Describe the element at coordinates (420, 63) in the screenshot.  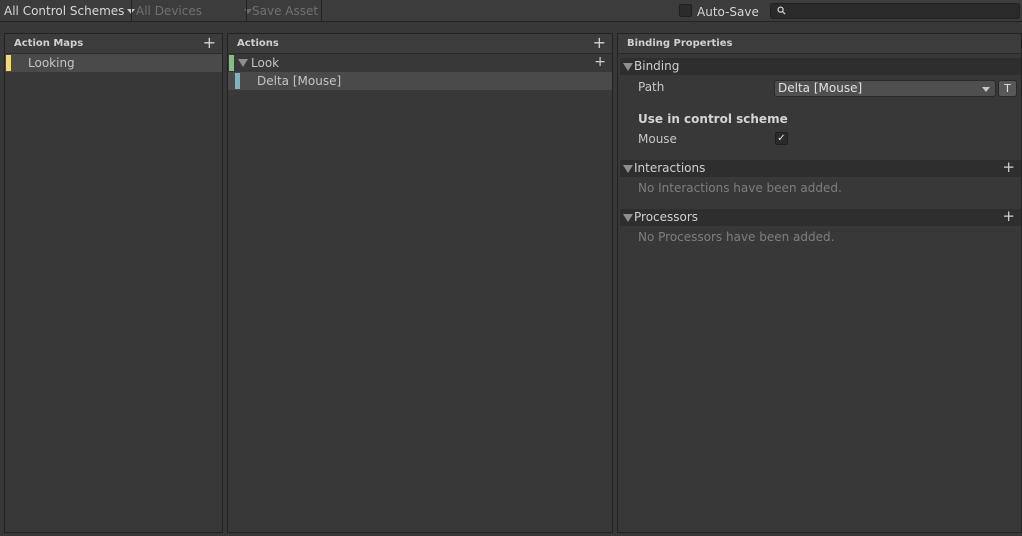
I see `action-item-look: Look +` at that location.